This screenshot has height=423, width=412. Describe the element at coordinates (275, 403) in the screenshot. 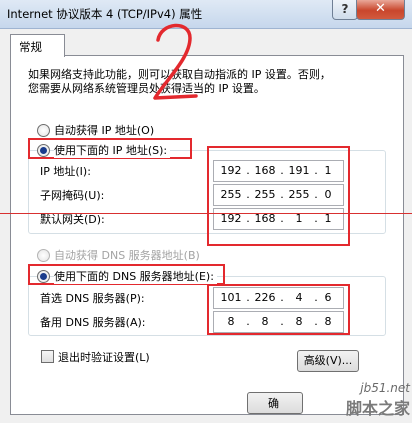

I see `ok-button: 确` at that location.